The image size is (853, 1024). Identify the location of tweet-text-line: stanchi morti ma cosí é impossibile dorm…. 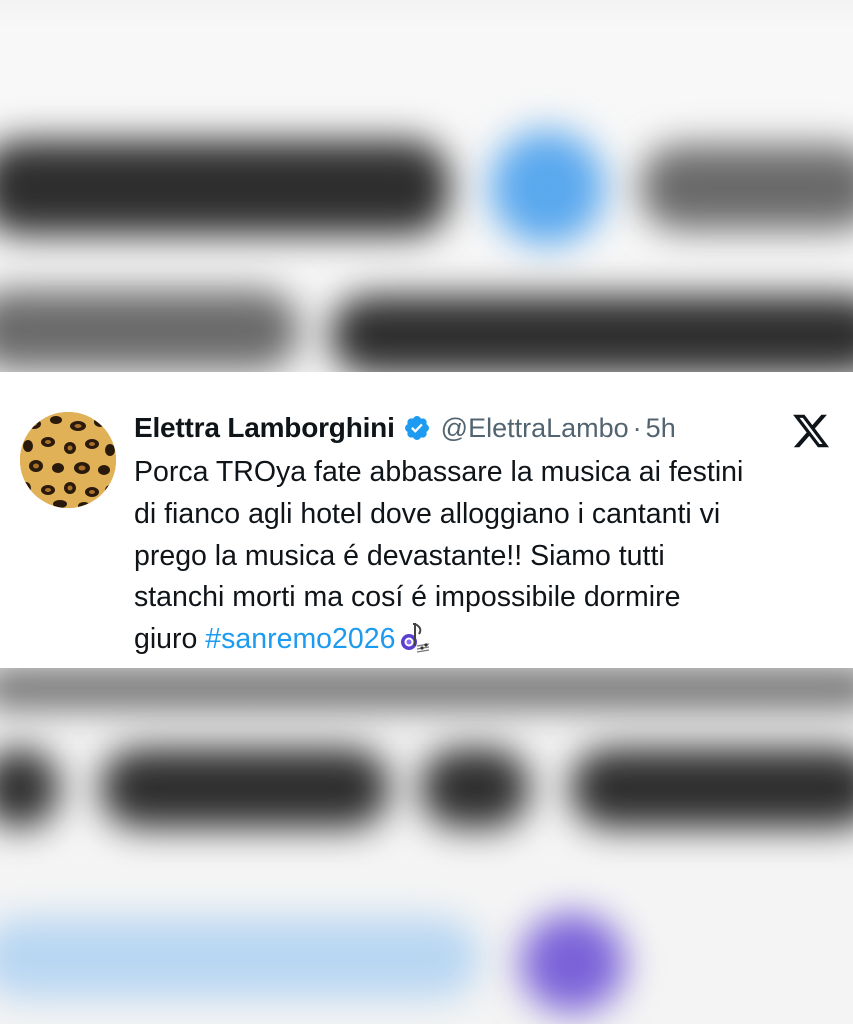
(407, 597).